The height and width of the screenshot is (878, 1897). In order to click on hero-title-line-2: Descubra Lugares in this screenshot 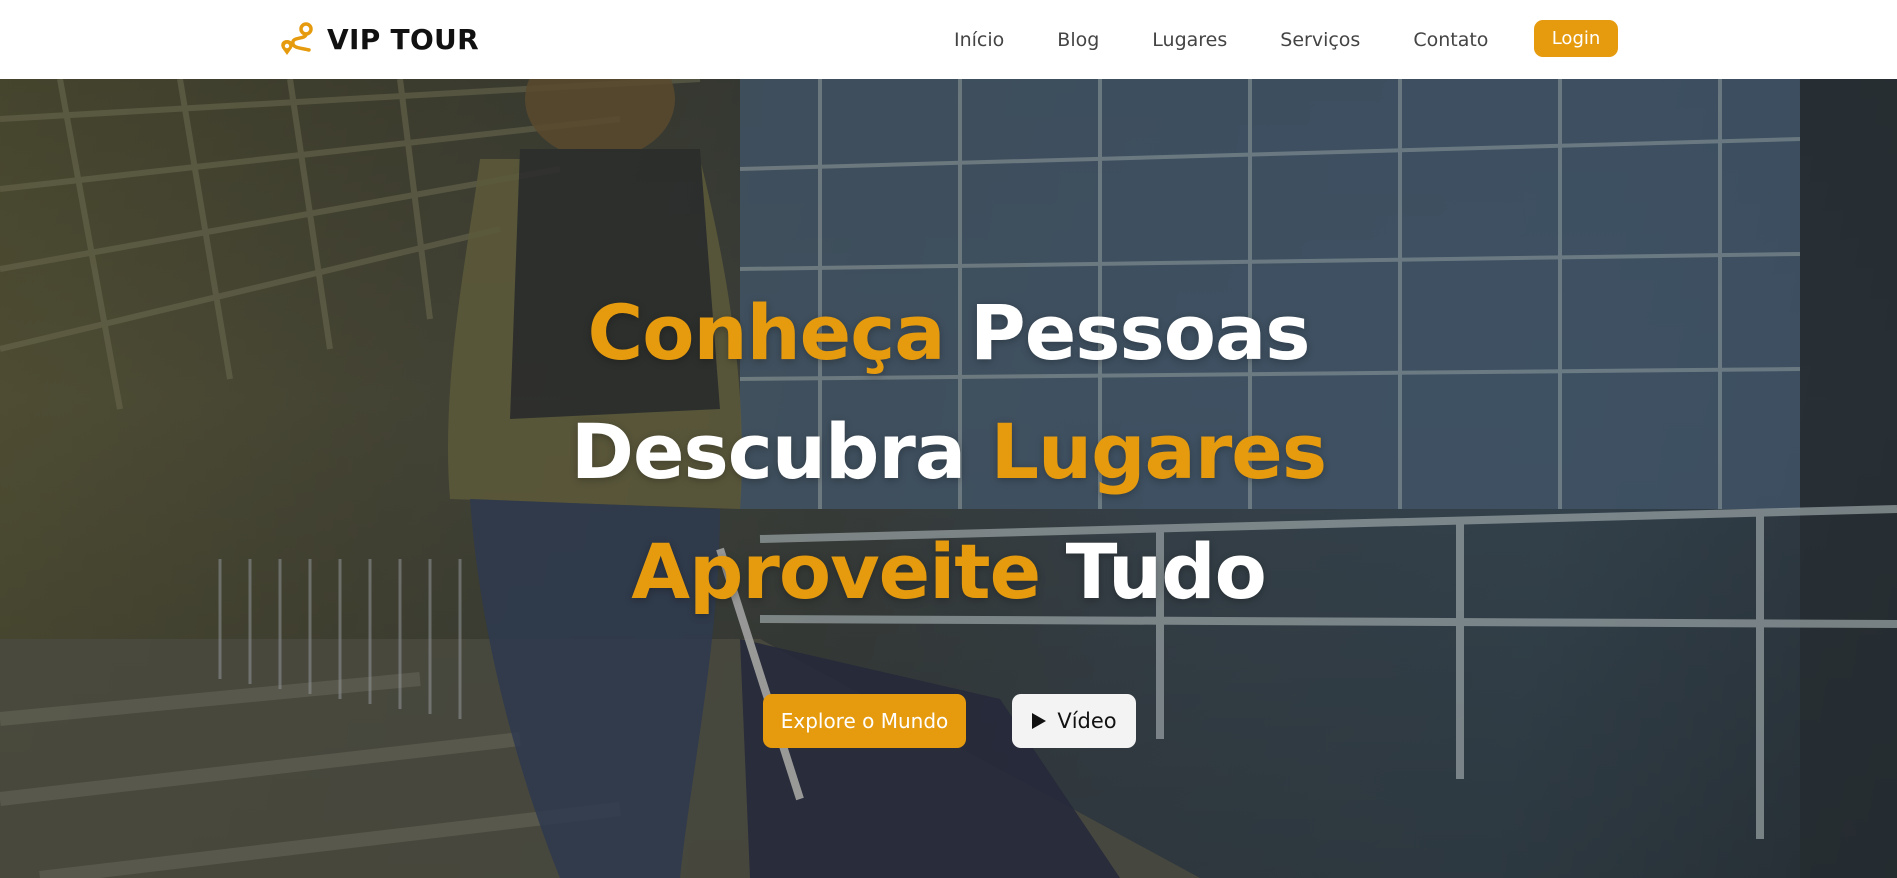, I will do `click(948, 452)`.